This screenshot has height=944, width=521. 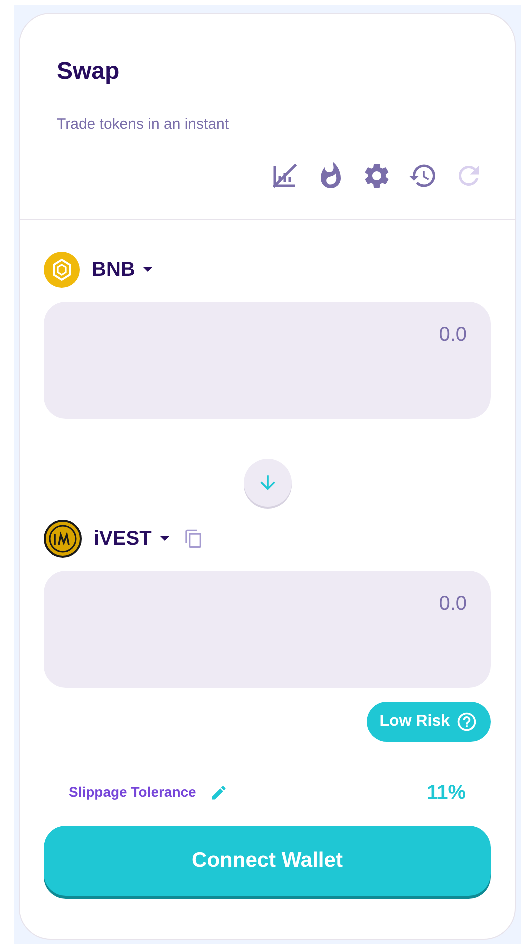 What do you see at coordinates (194, 538) in the screenshot?
I see `copy-icon` at bounding box center [194, 538].